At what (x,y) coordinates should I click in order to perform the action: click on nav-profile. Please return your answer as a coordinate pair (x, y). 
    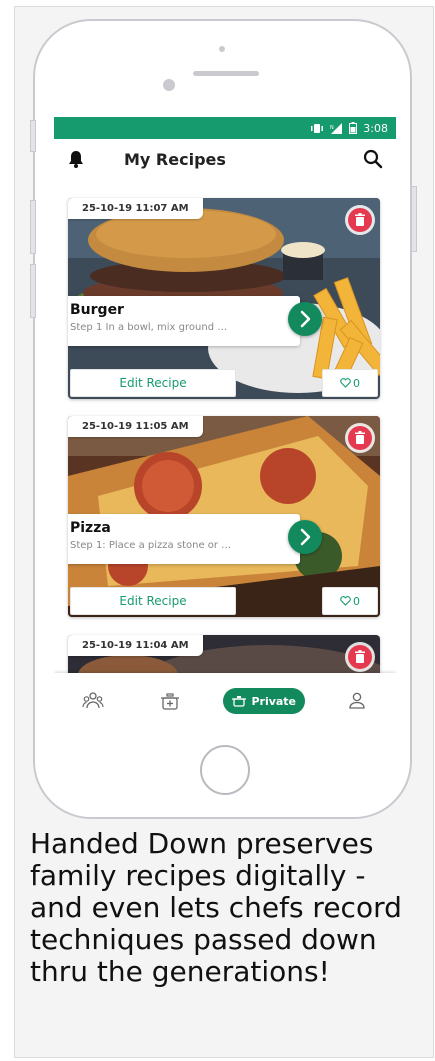
    Looking at the image, I should click on (357, 701).